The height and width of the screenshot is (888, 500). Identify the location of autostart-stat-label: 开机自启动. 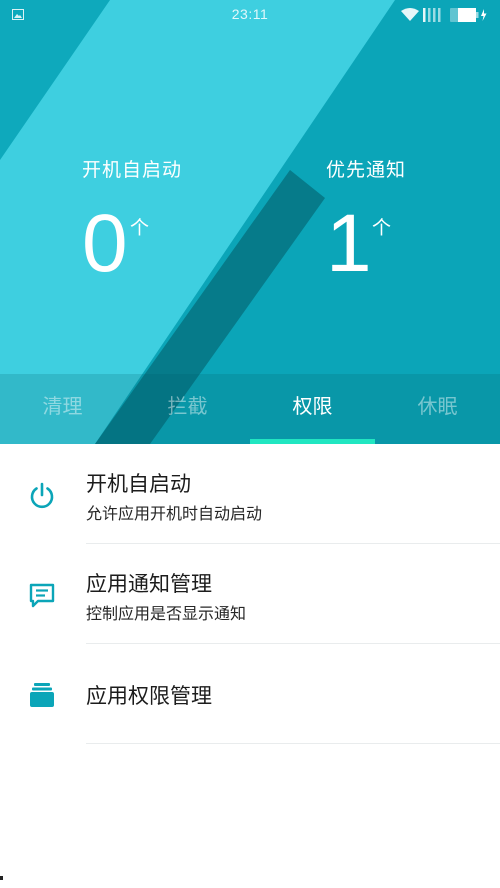
(132, 170).